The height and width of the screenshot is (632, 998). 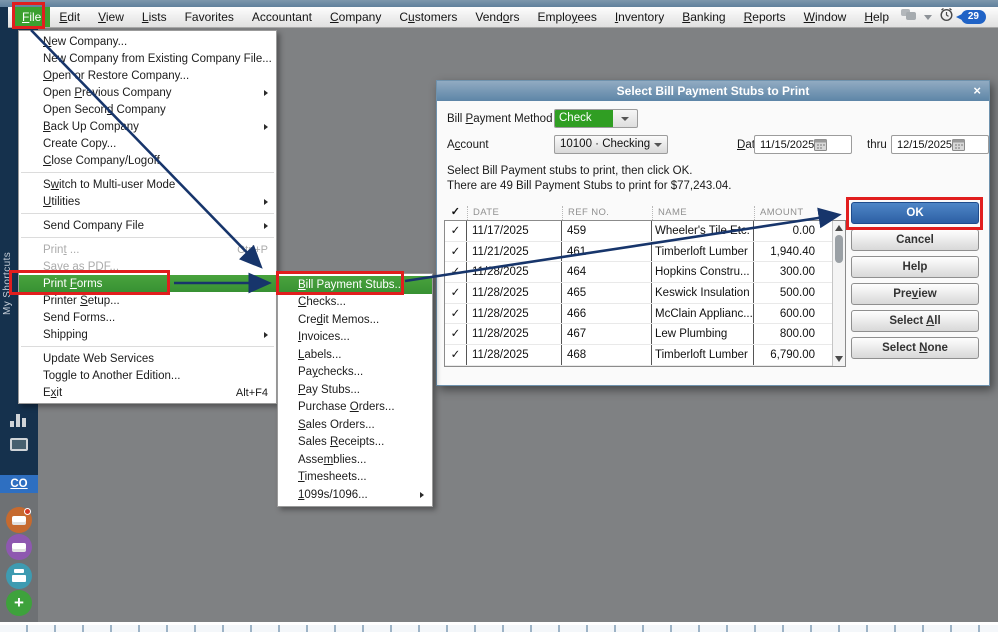 What do you see at coordinates (915, 348) in the screenshot?
I see `select-none-button: Select None` at bounding box center [915, 348].